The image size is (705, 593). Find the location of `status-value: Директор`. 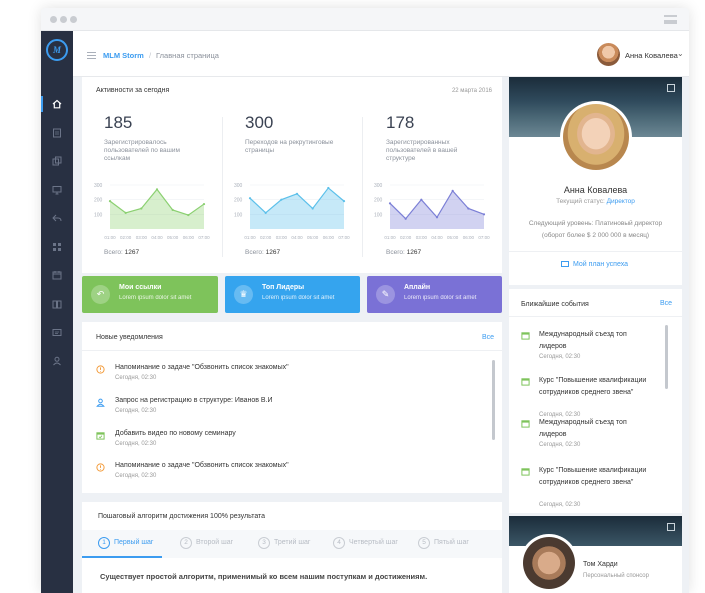

status-value: Директор is located at coordinates (621, 201).